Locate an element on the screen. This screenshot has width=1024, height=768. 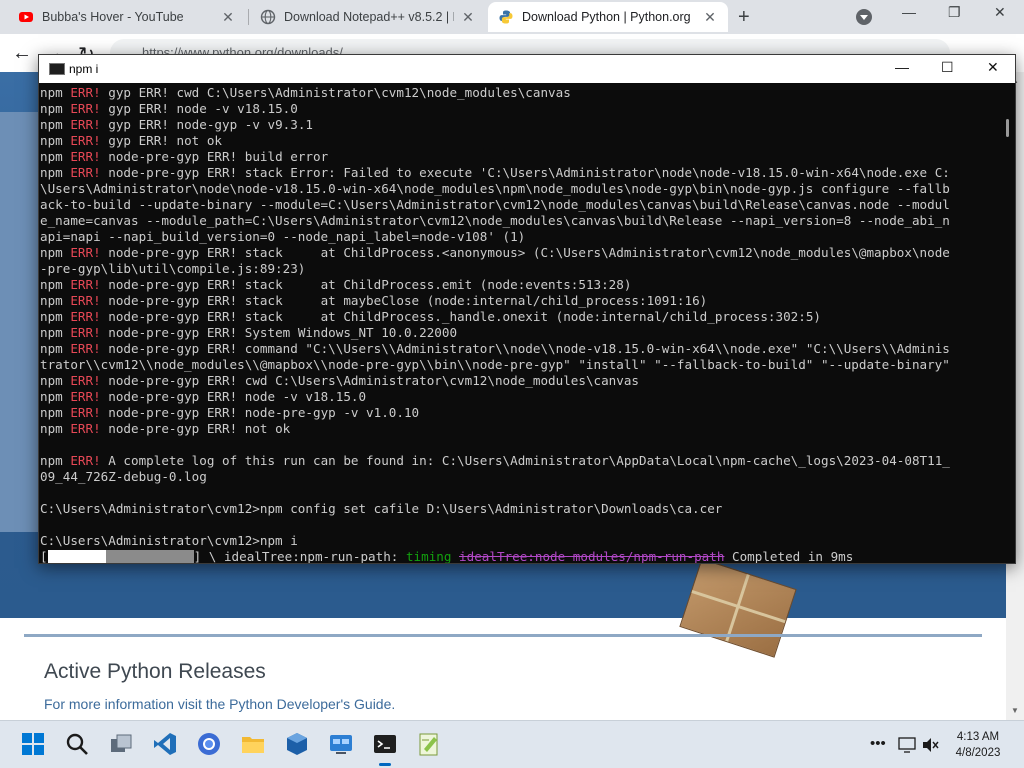
progress-completed: Completed in 9ms is located at coordinates (793, 556).